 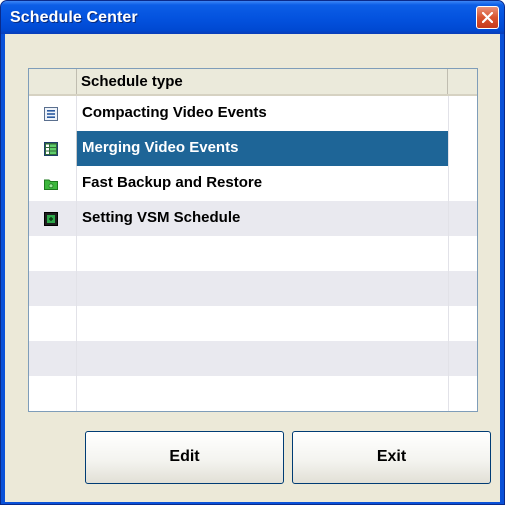 I want to click on close-icon, so click(x=487, y=17).